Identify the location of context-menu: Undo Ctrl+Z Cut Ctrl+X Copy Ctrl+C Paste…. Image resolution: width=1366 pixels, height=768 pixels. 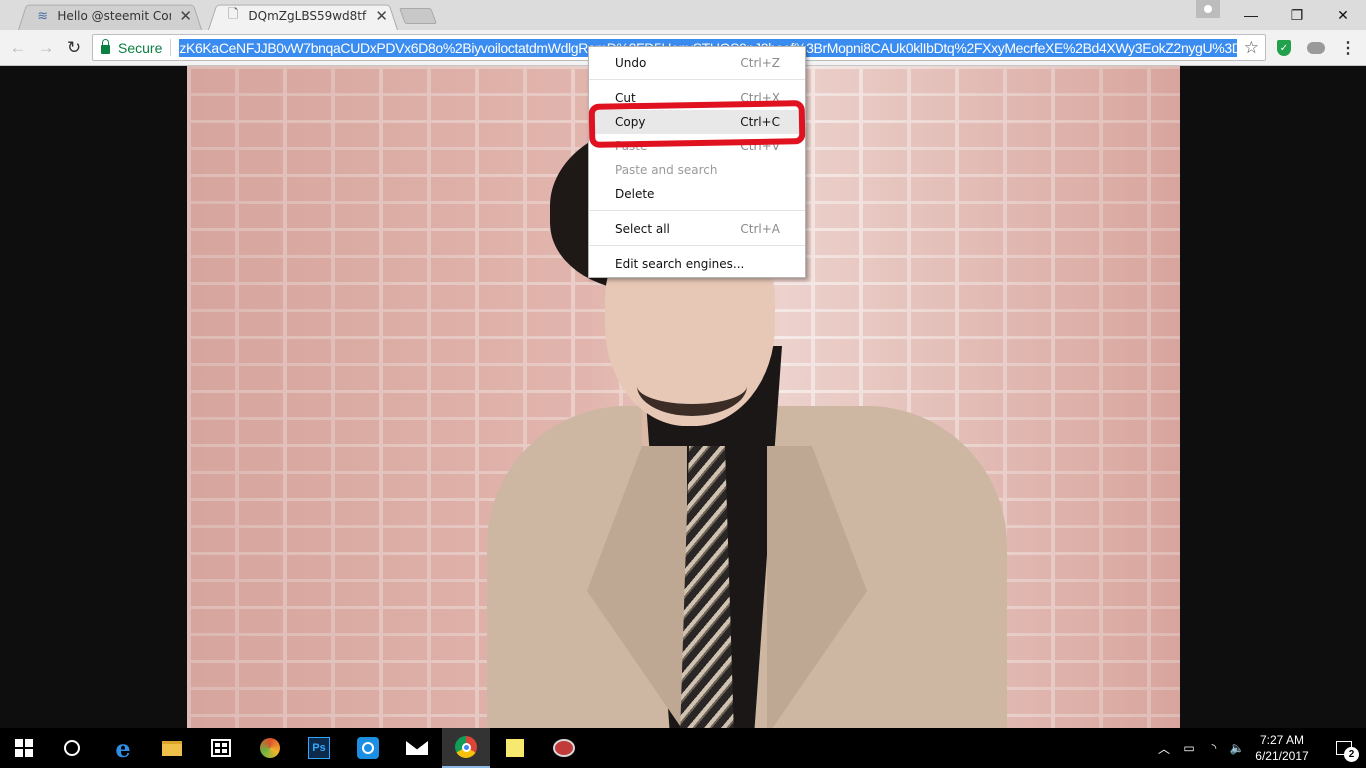
(697, 162).